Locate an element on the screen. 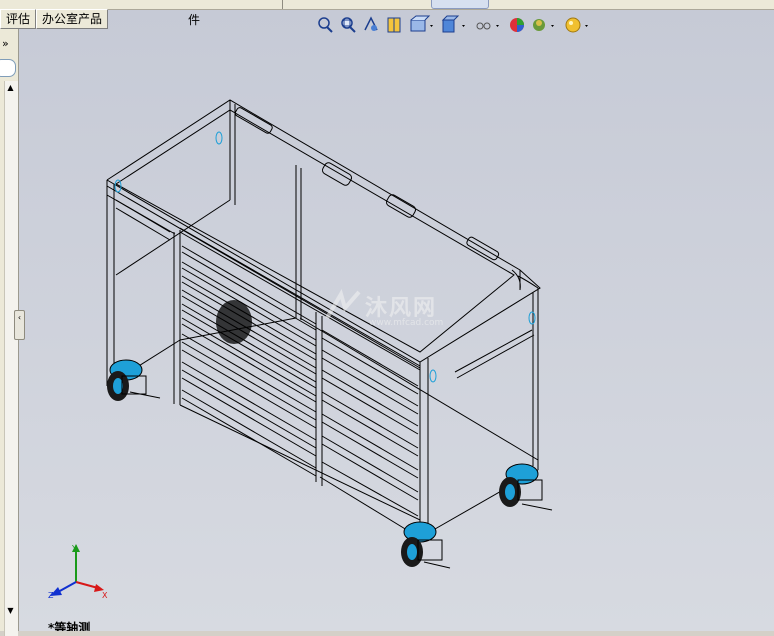  filter-field is located at coordinates (8, 68).